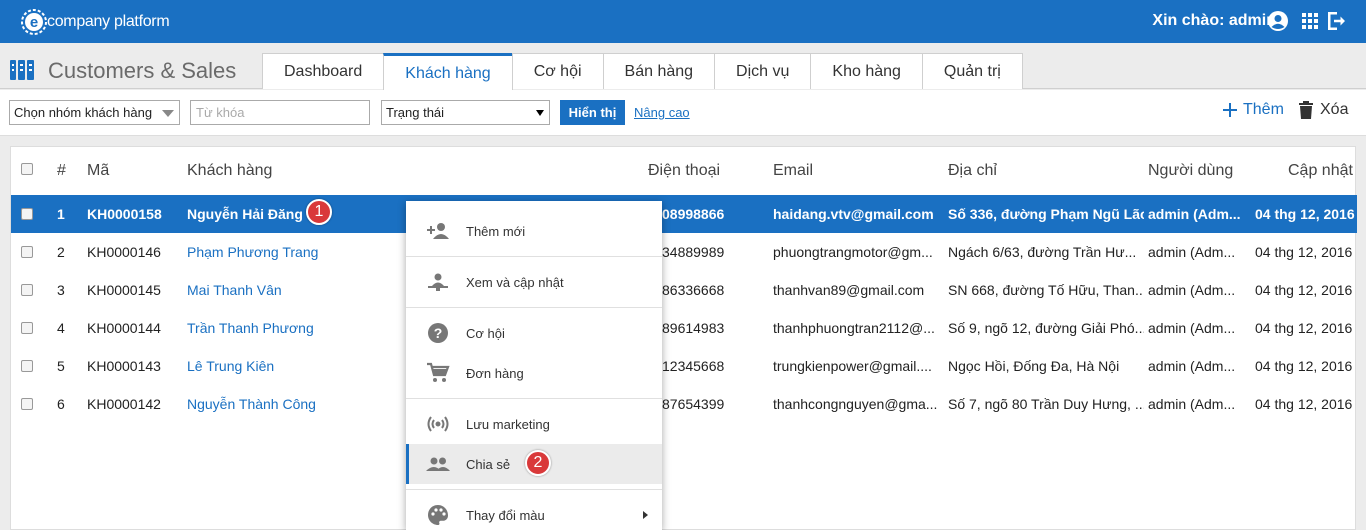 The height and width of the screenshot is (530, 1366). What do you see at coordinates (280, 112) in the screenshot?
I see `keyword-input` at bounding box center [280, 112].